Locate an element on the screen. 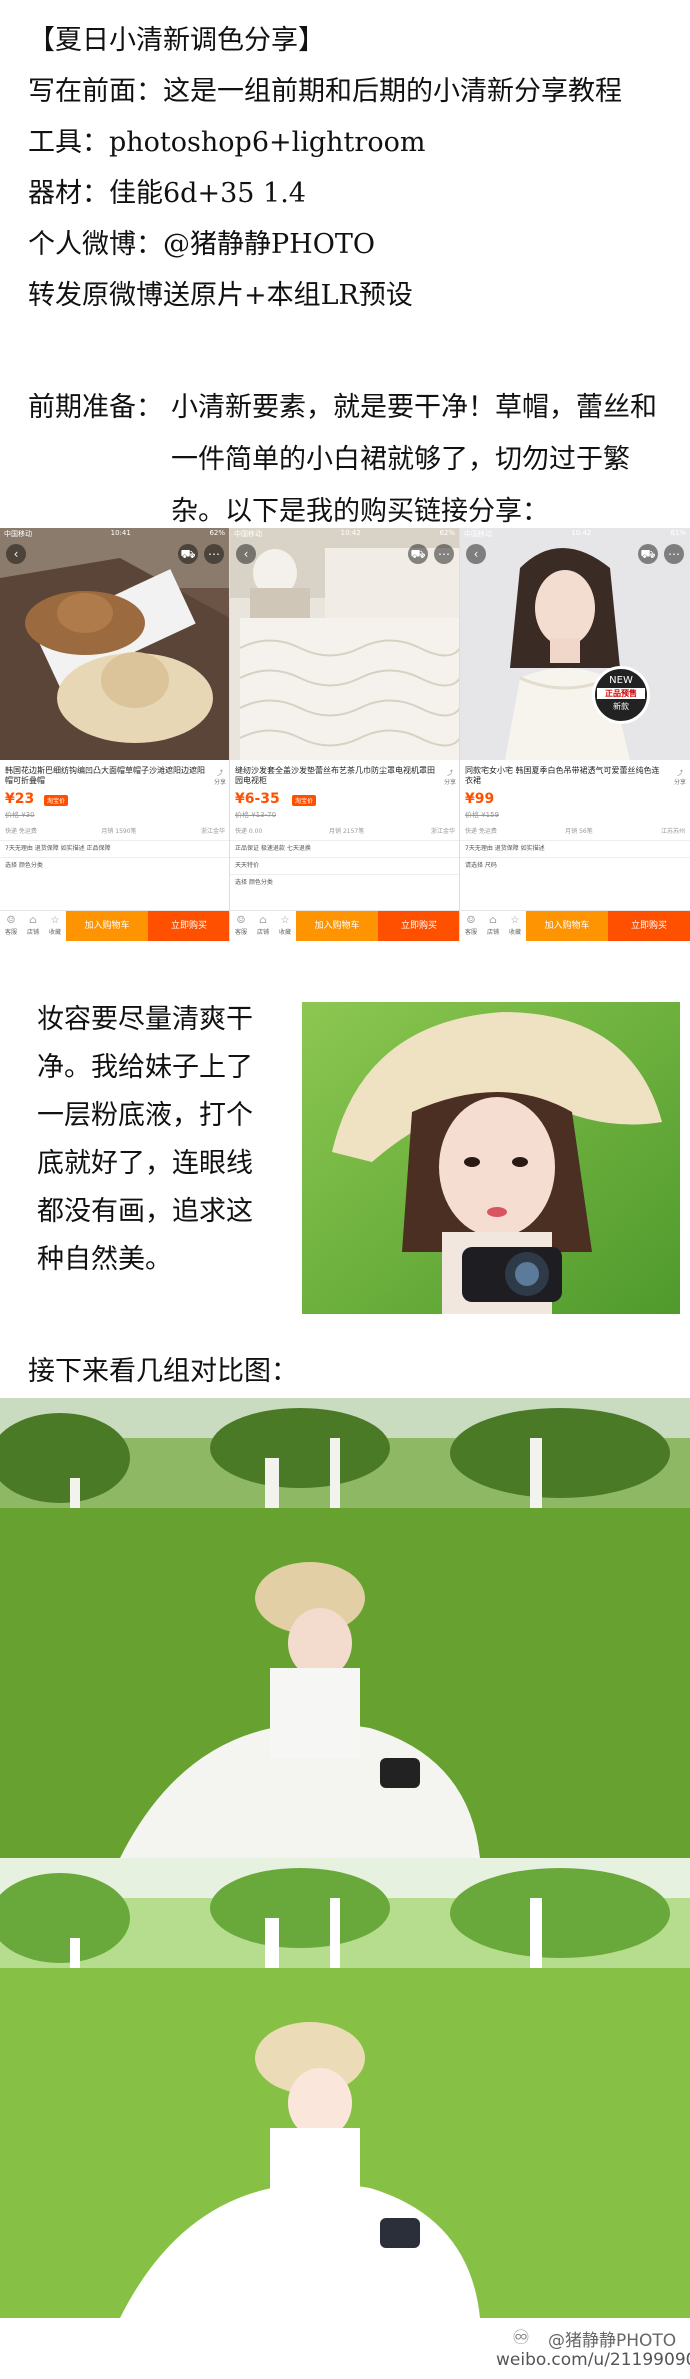 This screenshot has width=690, height=2379. lace-photo-image is located at coordinates (344, 644).